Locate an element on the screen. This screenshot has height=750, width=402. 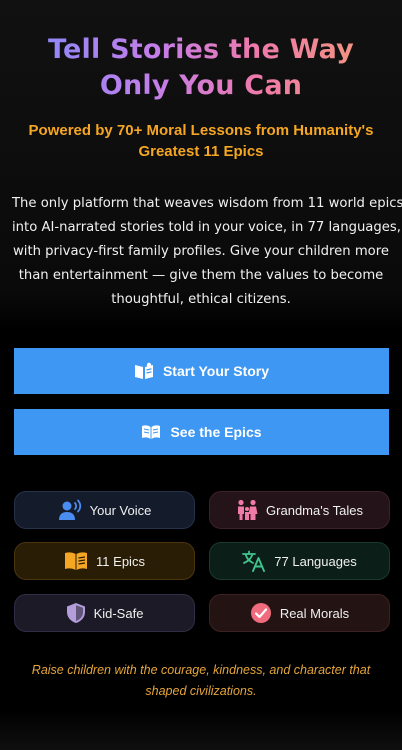
feature-your-voice: Your Voice is located at coordinates (104, 510).